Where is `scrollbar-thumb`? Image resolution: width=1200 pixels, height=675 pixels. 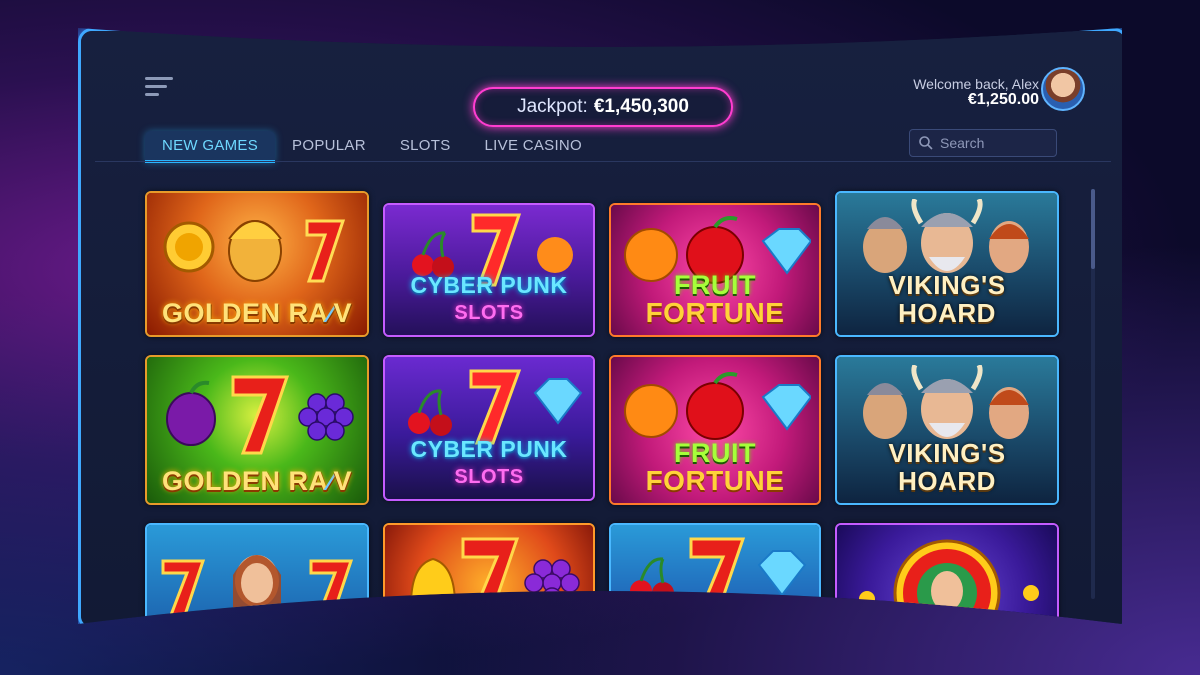 scrollbar-thumb is located at coordinates (1093, 229).